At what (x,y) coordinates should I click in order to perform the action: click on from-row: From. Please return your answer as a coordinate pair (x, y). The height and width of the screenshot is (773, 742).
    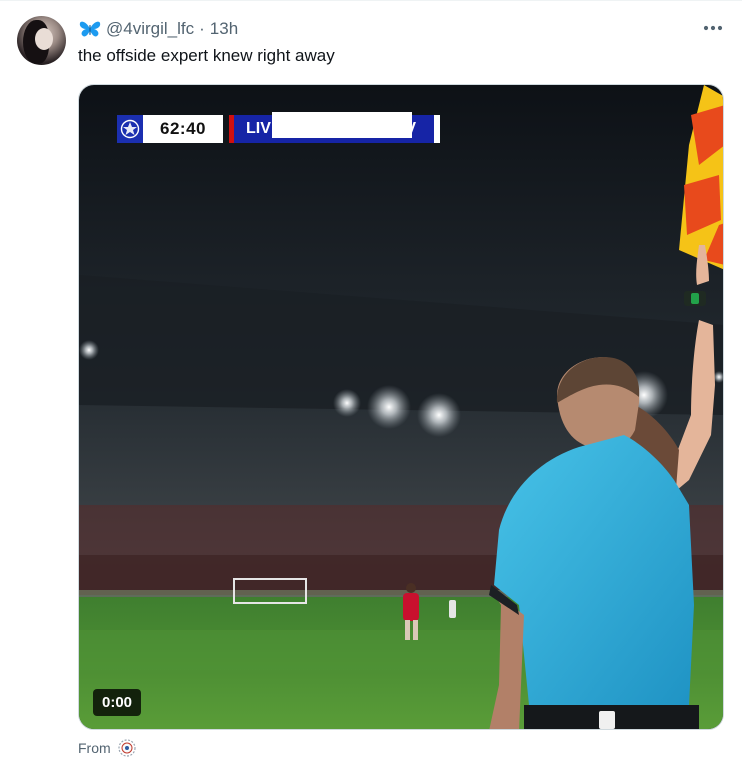
    Looking at the image, I should click on (107, 748).